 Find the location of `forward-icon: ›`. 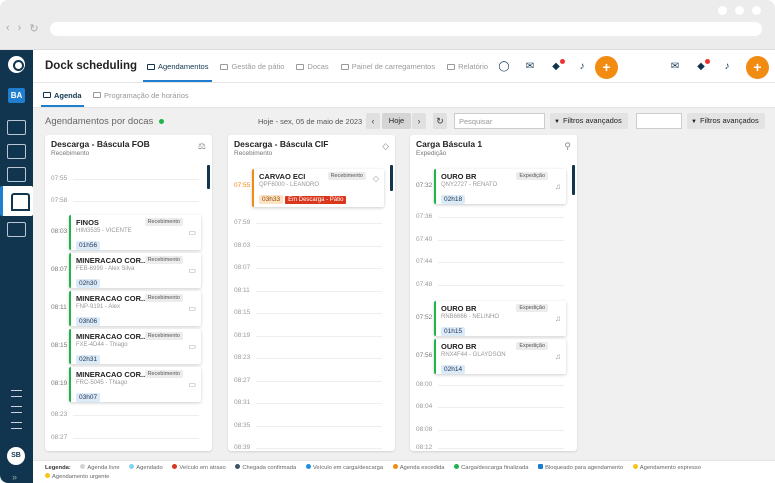

forward-icon: › is located at coordinates (20, 28).